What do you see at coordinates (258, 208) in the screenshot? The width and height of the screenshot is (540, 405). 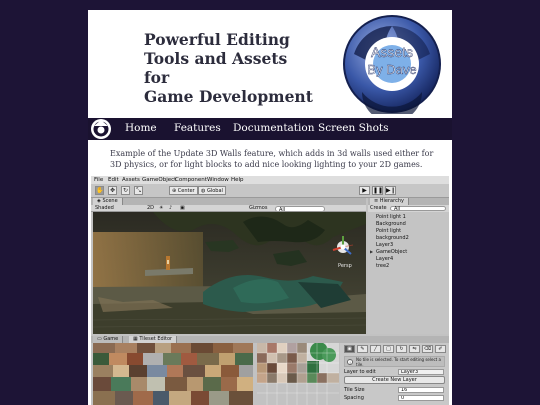 I see `gizmos-dropdown: Gizmos` at bounding box center [258, 208].